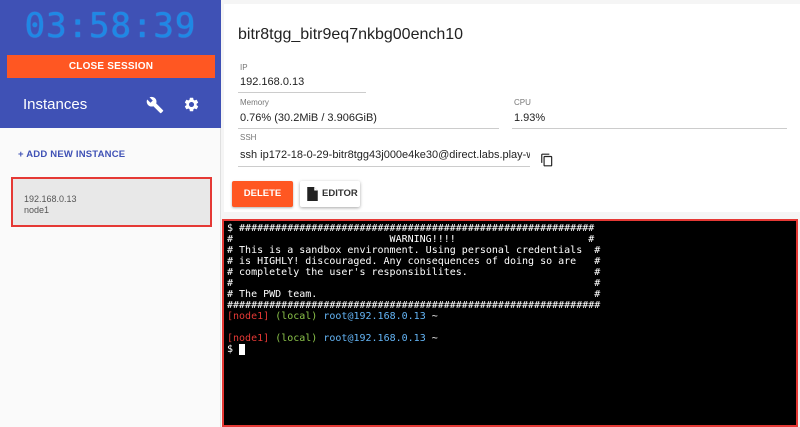 The height and width of the screenshot is (427, 800). What do you see at coordinates (111, 202) in the screenshot?
I see `instance-item-node1: 192.168.0.13 node1` at bounding box center [111, 202].